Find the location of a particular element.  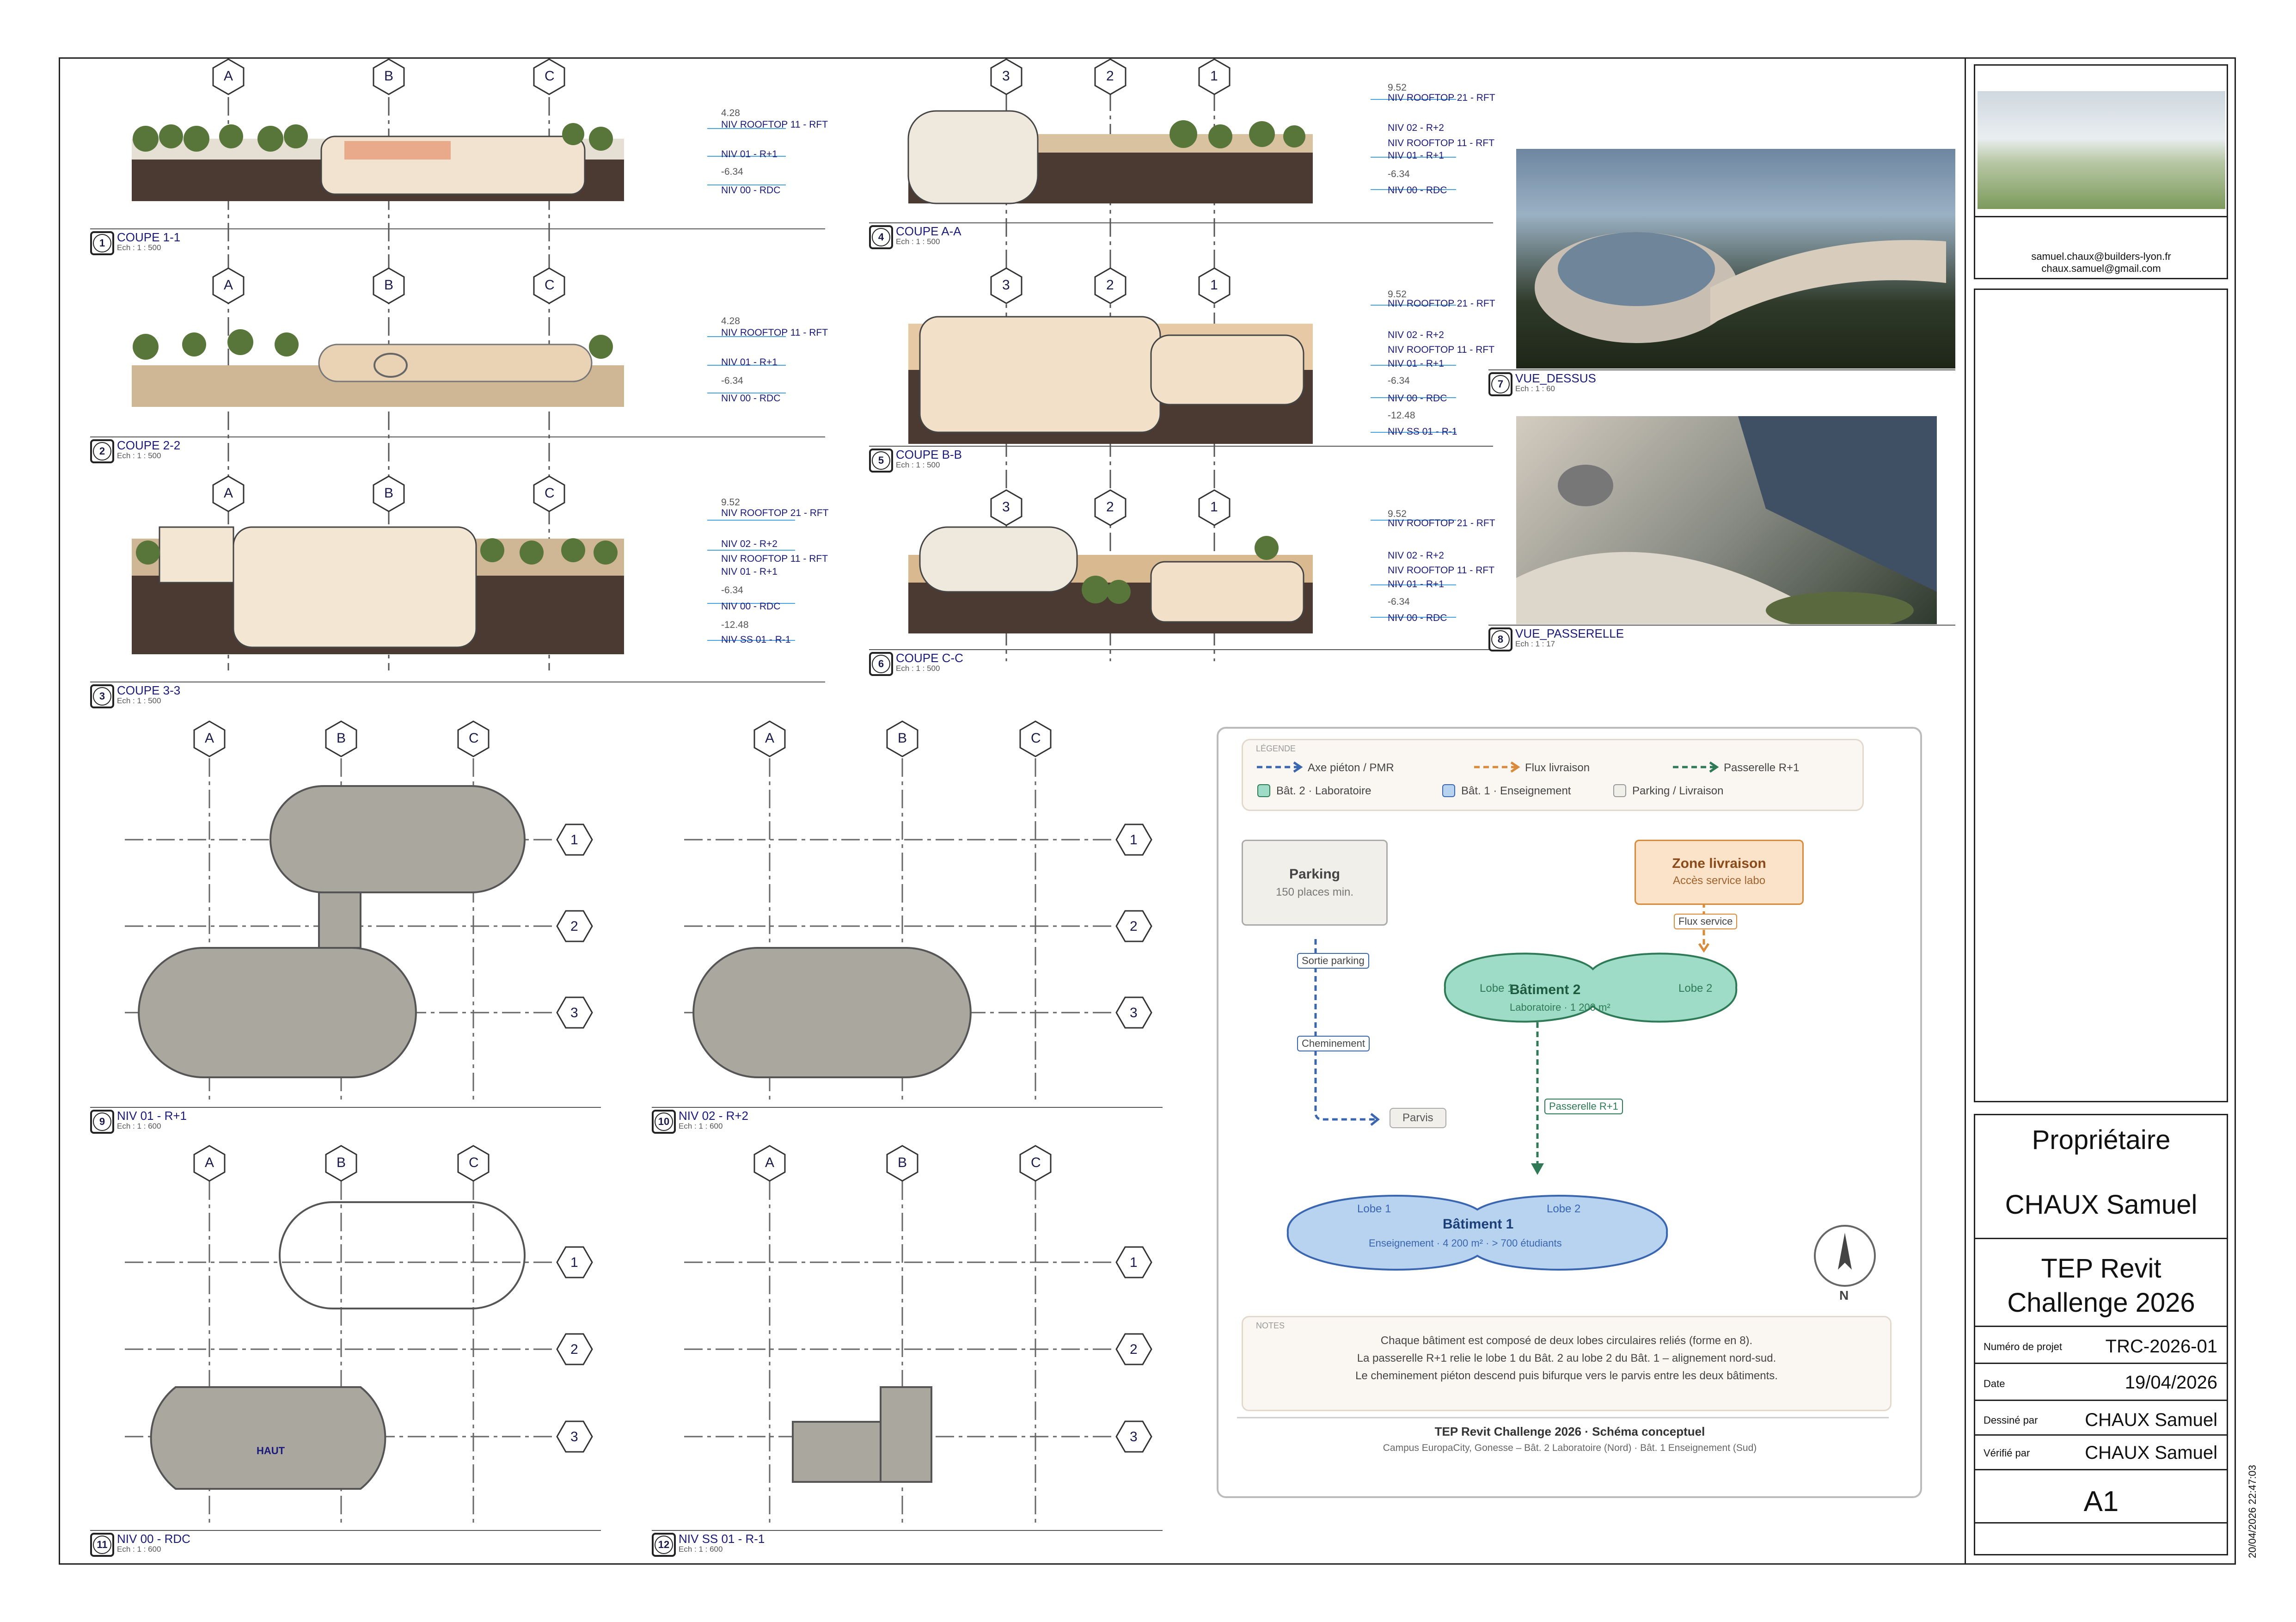

view-number: 10 is located at coordinates (664, 1122).